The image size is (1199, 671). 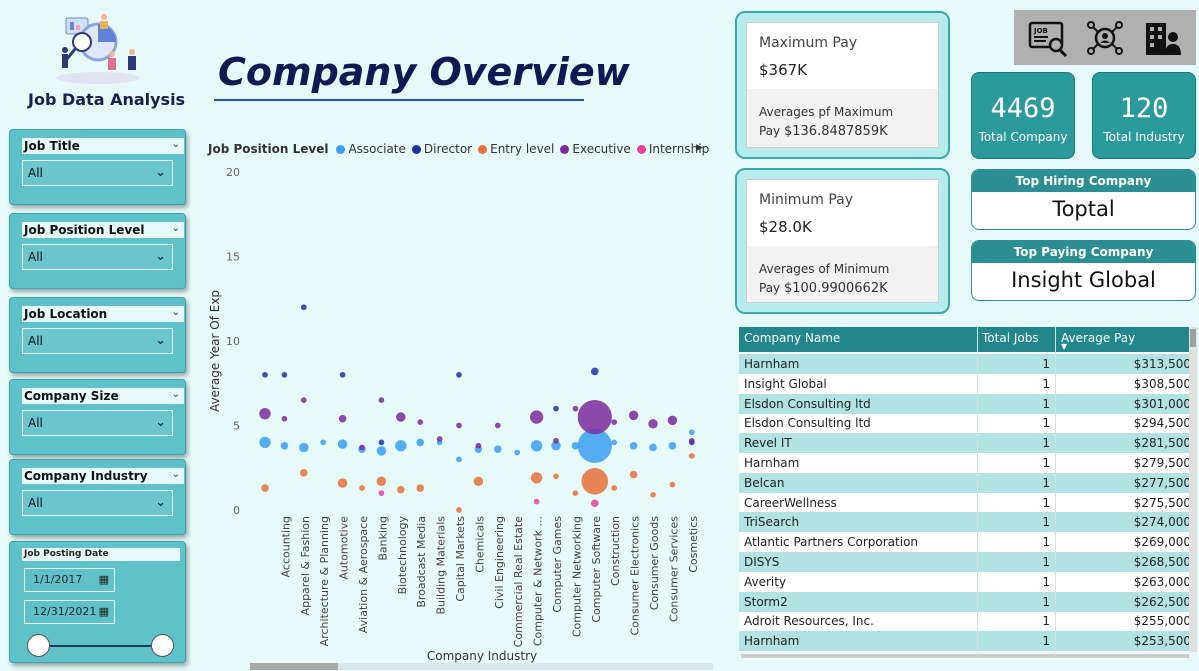 I want to click on x-category-label: Building Materials, so click(x=441, y=565).